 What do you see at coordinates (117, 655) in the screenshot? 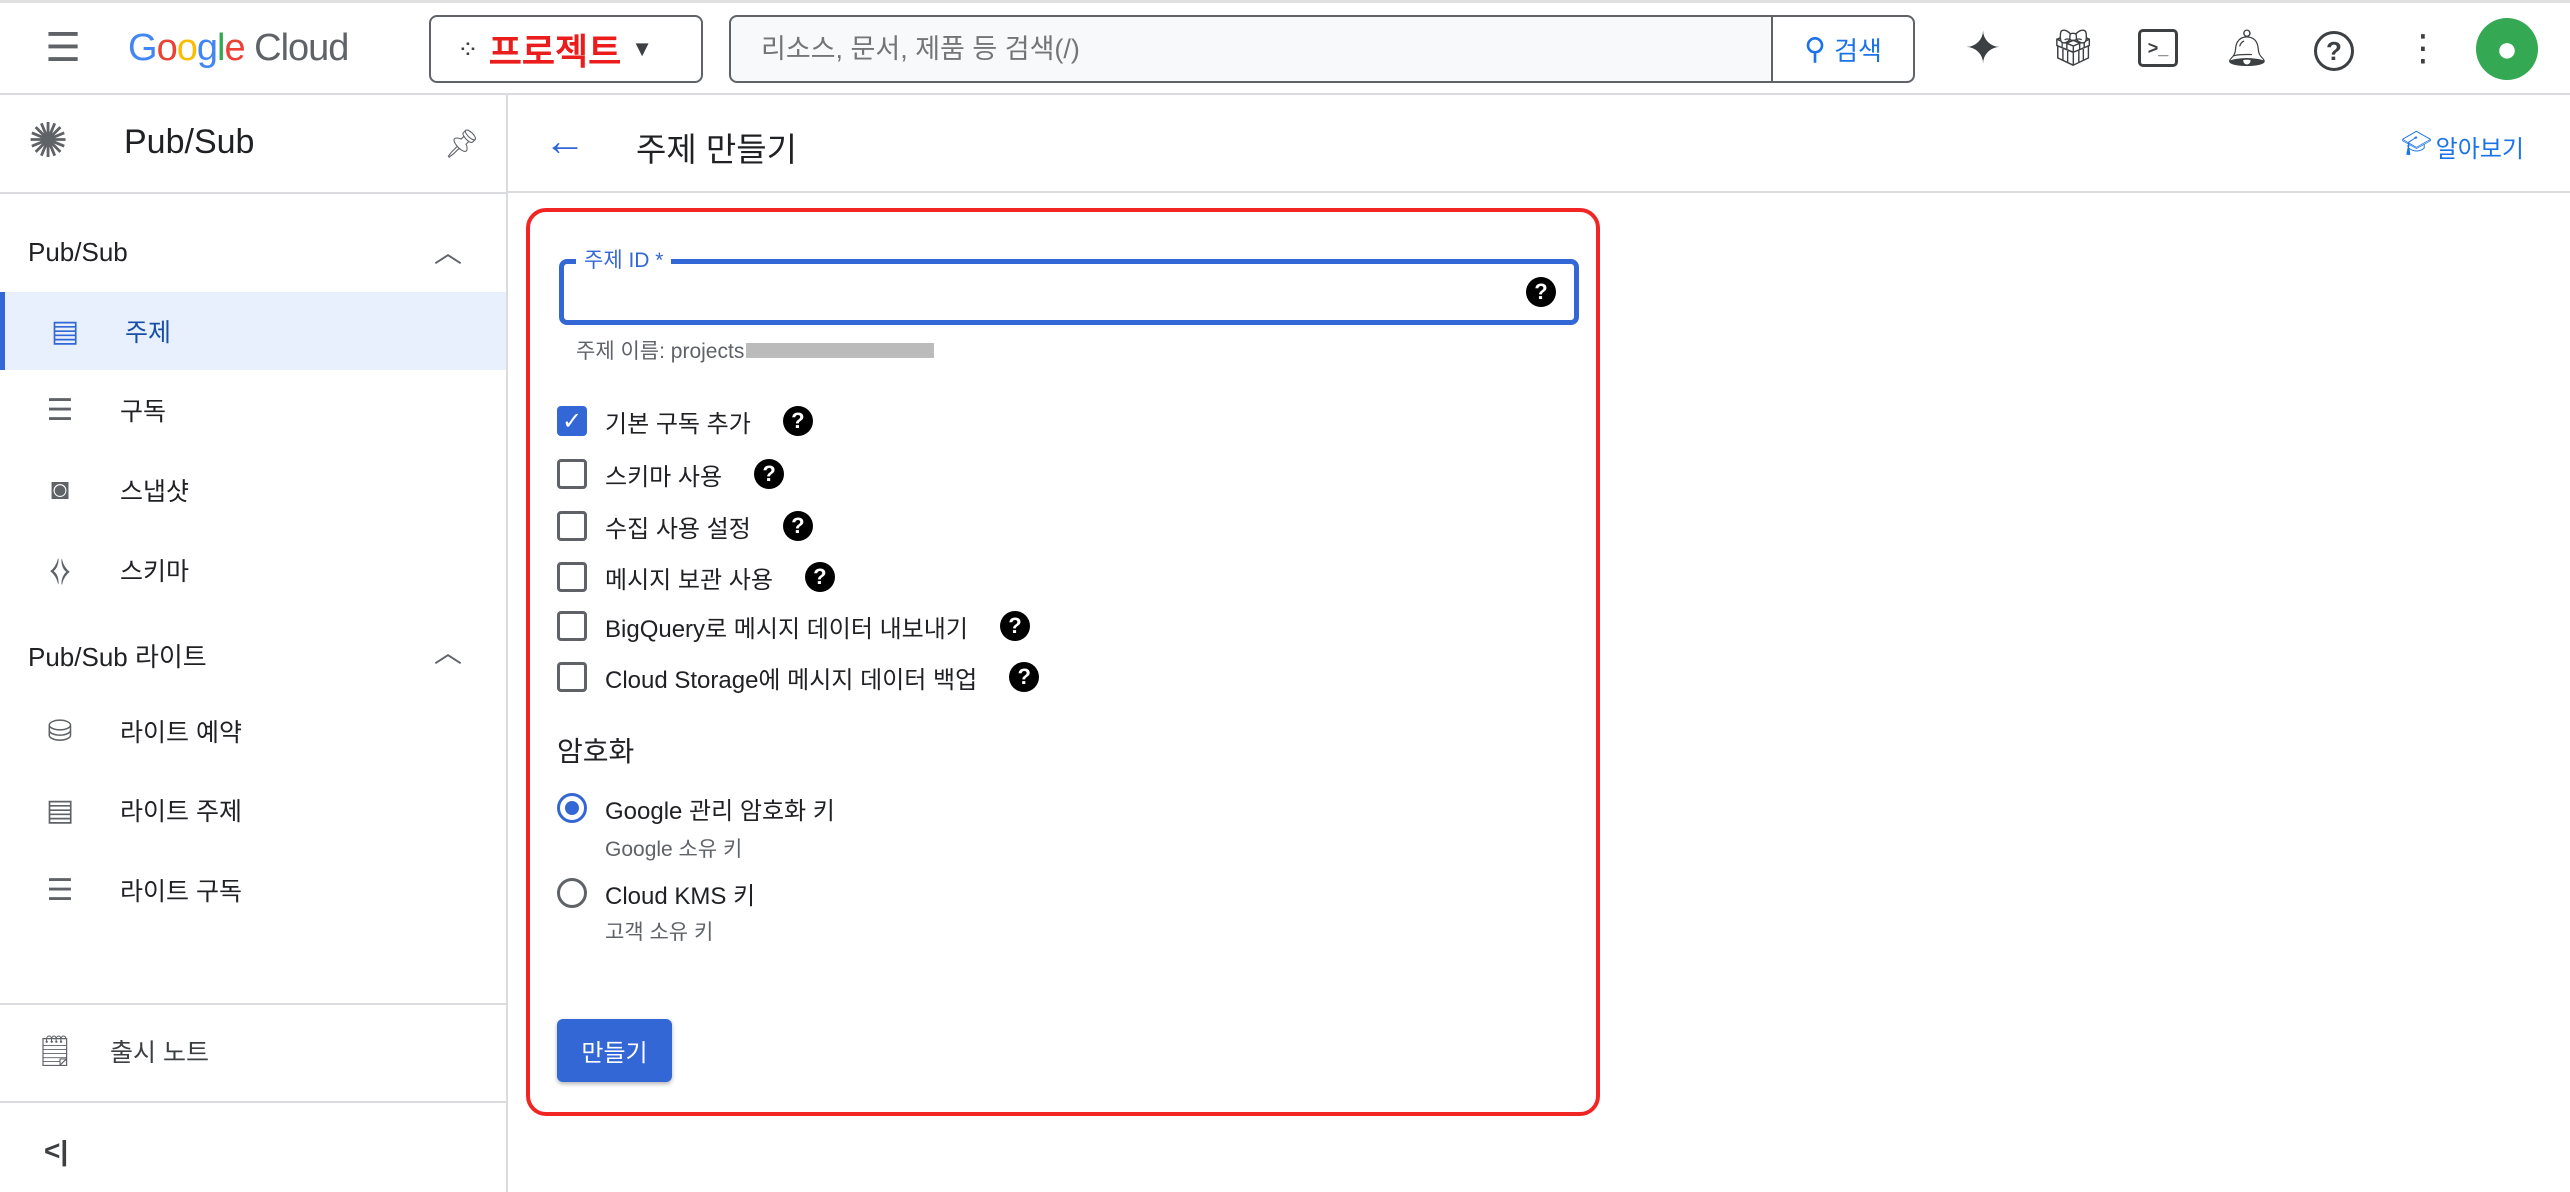
I see `section-header-pubsub-lite: Pub/Sub 라이트` at bounding box center [117, 655].